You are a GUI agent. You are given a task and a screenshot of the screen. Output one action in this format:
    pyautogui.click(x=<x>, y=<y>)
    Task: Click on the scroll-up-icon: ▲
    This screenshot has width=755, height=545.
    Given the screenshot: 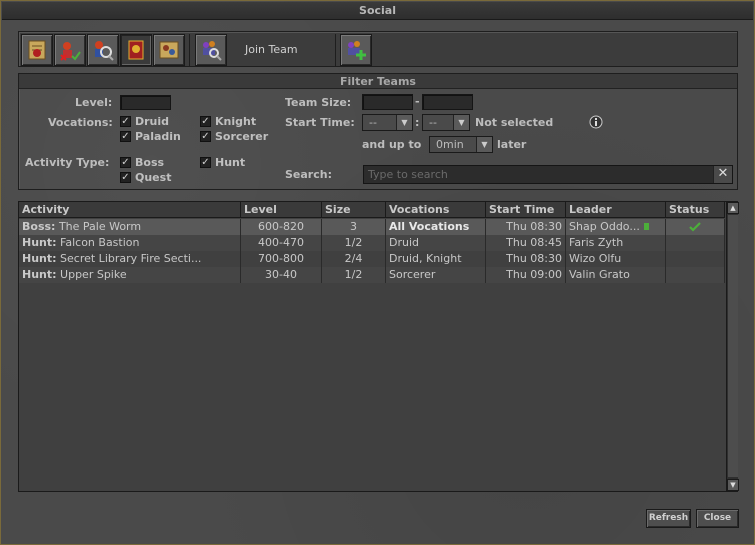 What is the action you would take?
    pyautogui.click(x=733, y=208)
    